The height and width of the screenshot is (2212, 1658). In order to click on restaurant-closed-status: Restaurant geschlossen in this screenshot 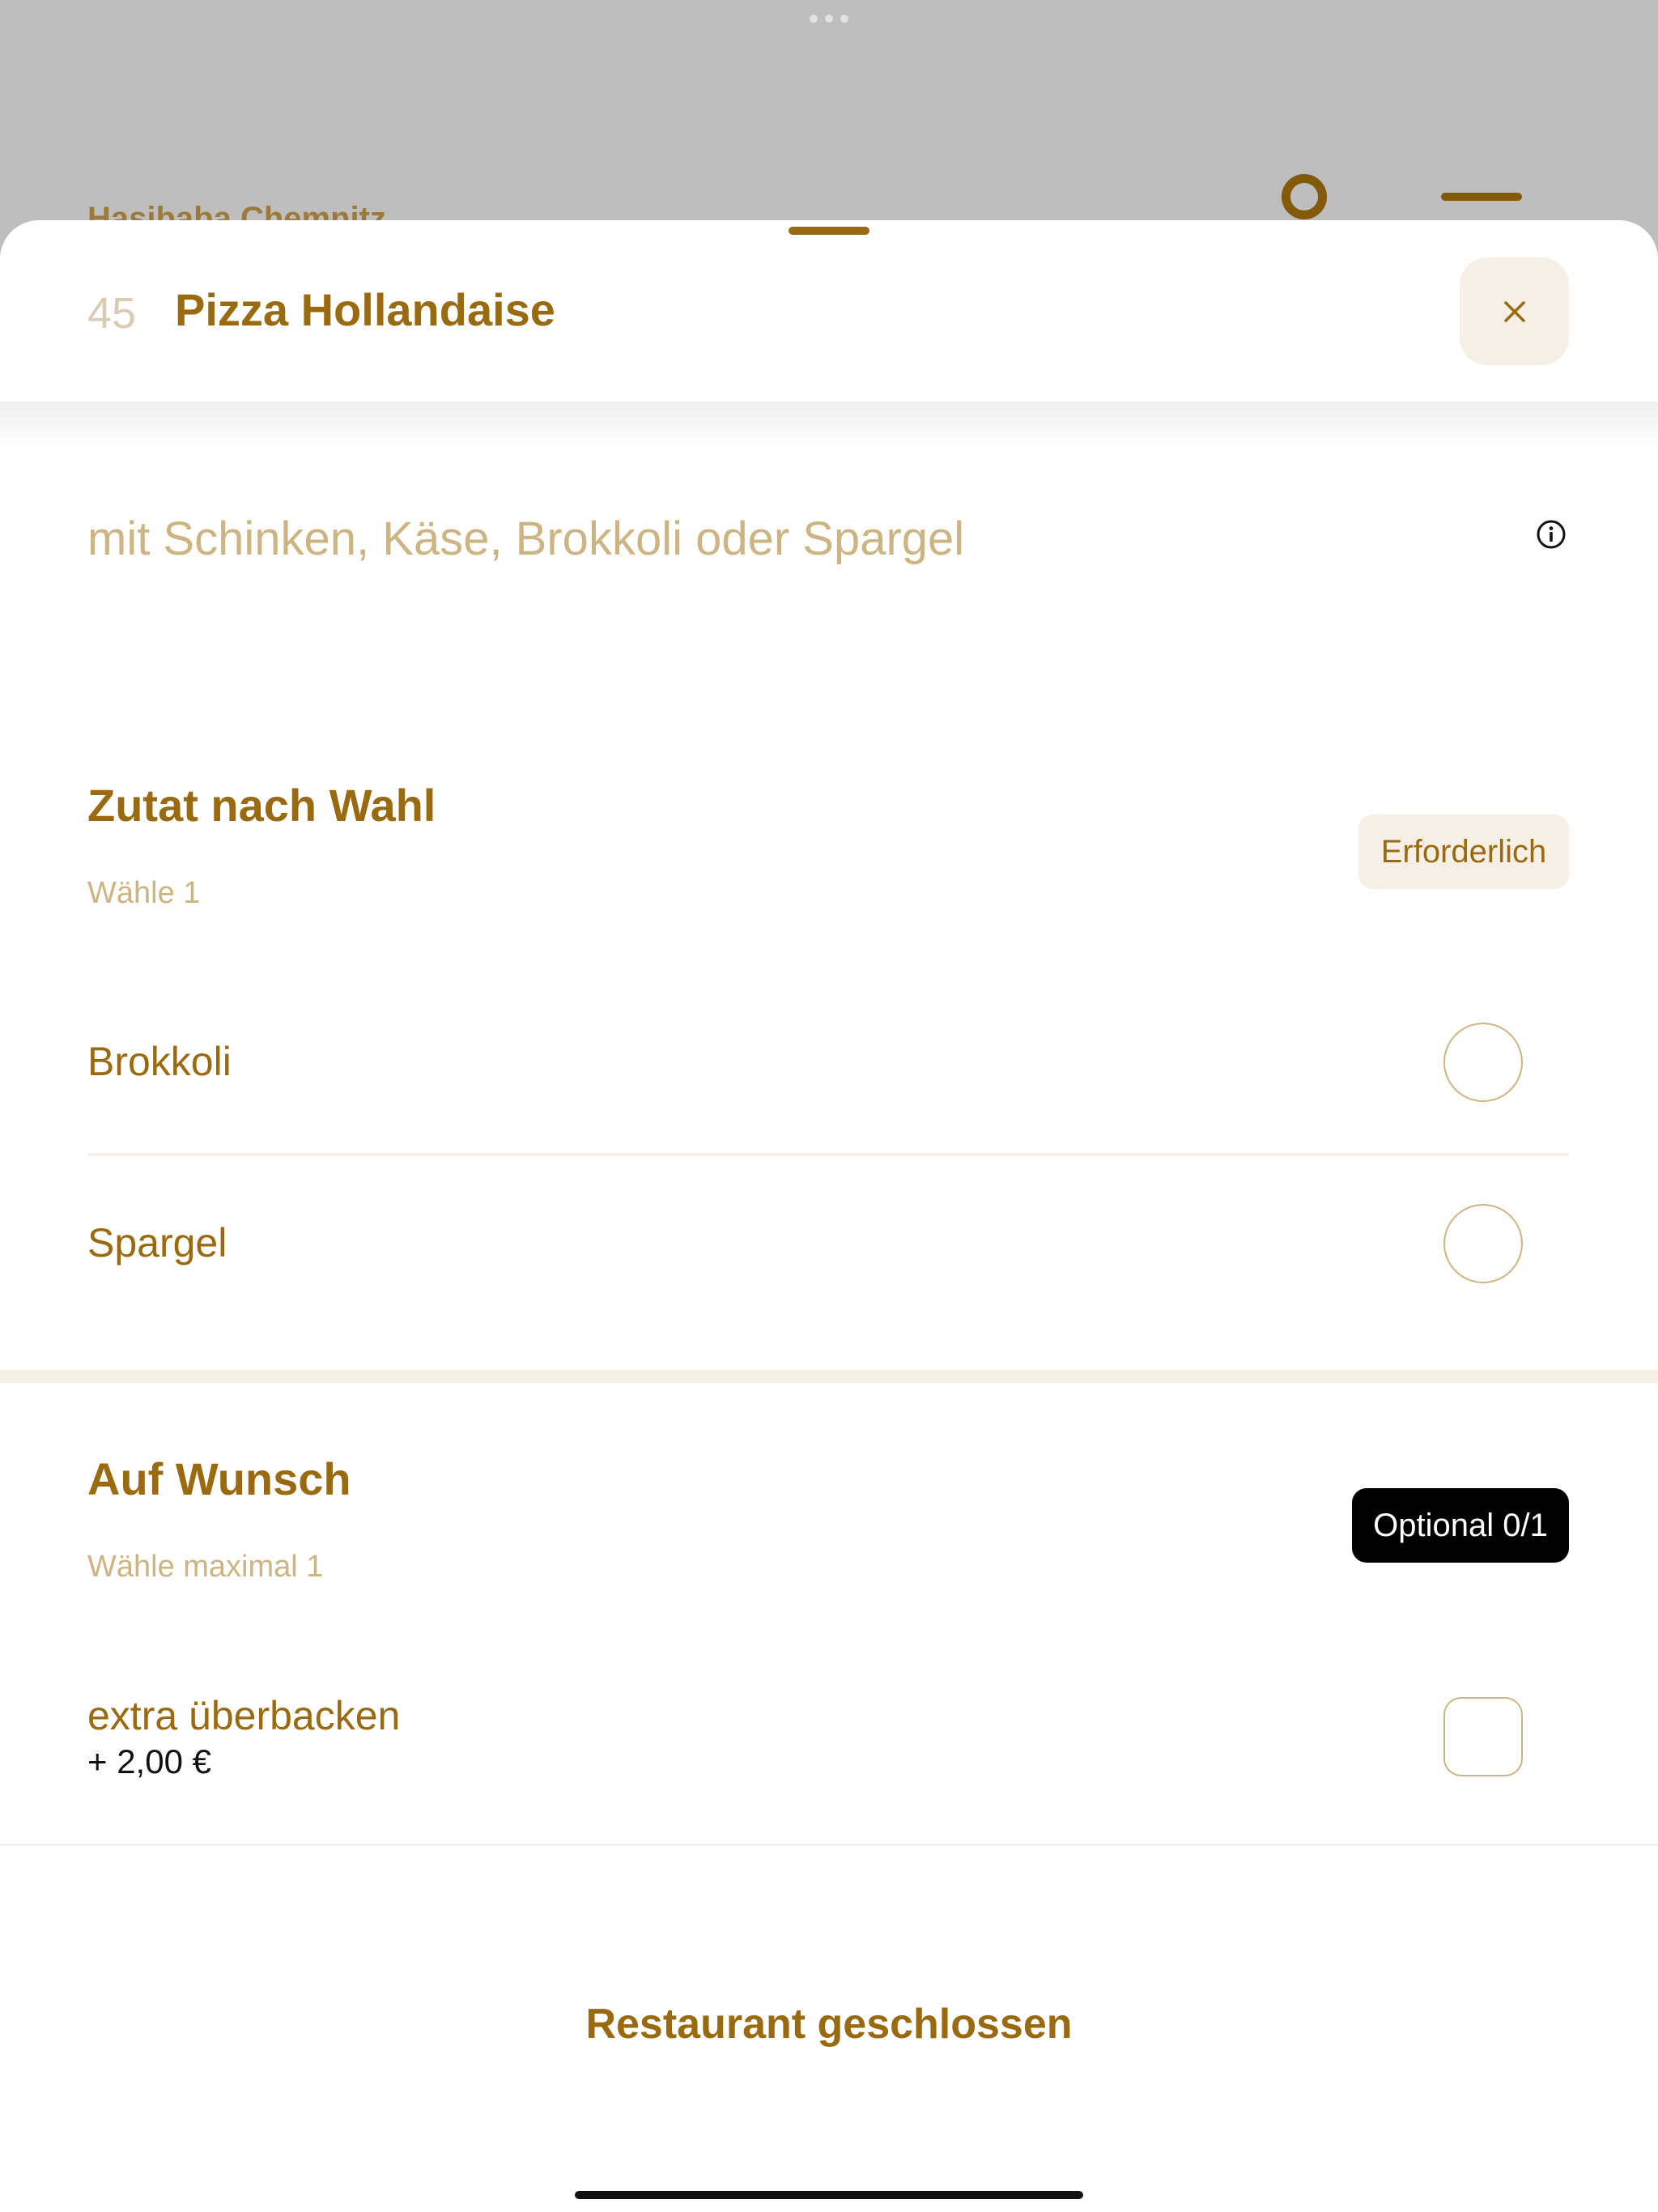, I will do `click(829, 2025)`.